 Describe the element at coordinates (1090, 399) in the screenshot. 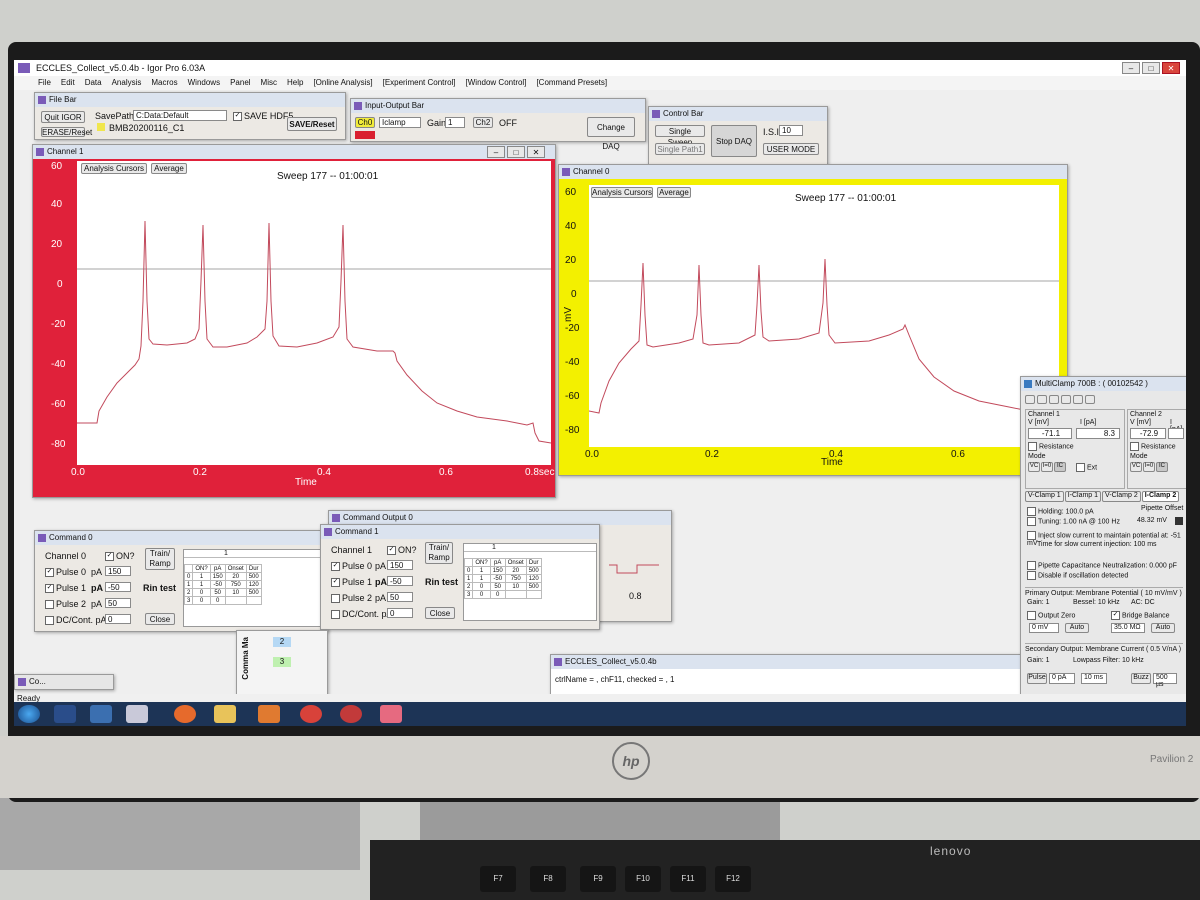

I see `arrow-icon` at that location.